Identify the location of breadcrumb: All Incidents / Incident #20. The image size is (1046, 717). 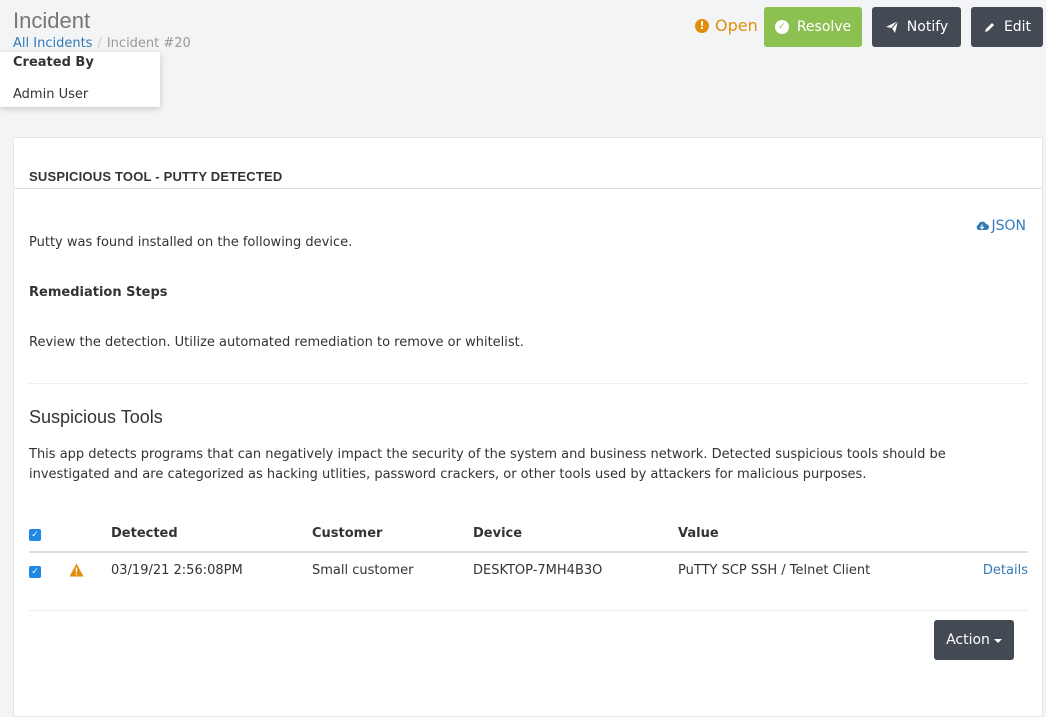
(102, 43).